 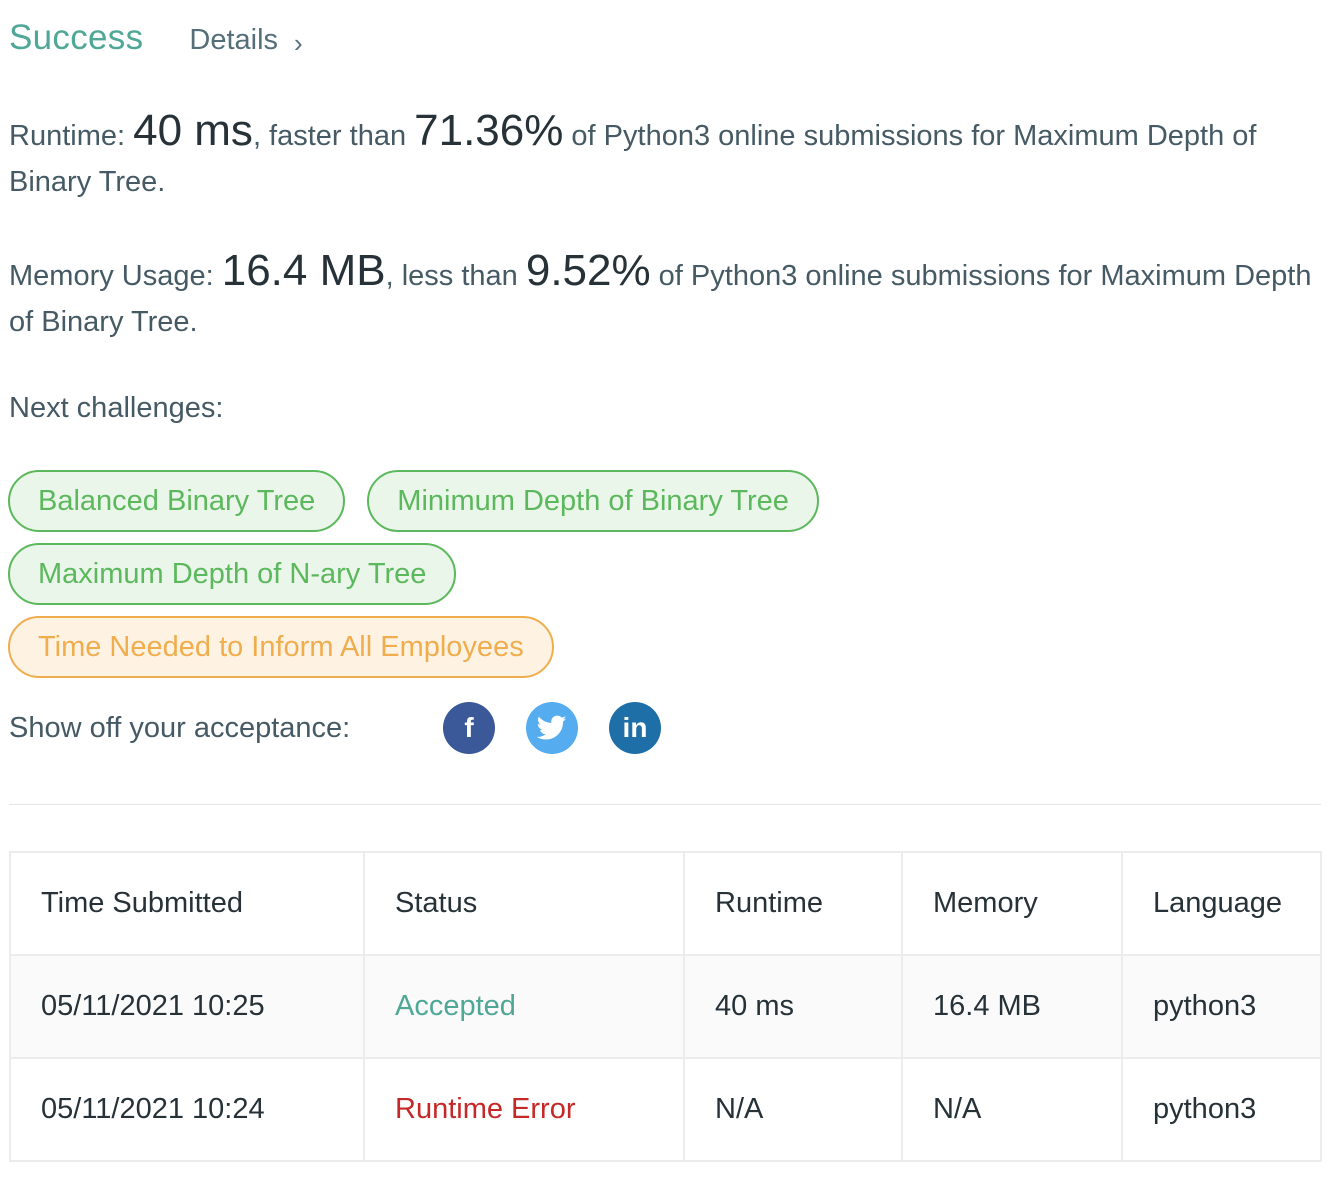 What do you see at coordinates (489, 130) in the screenshot?
I see `runtime-percent: 71.36%` at bounding box center [489, 130].